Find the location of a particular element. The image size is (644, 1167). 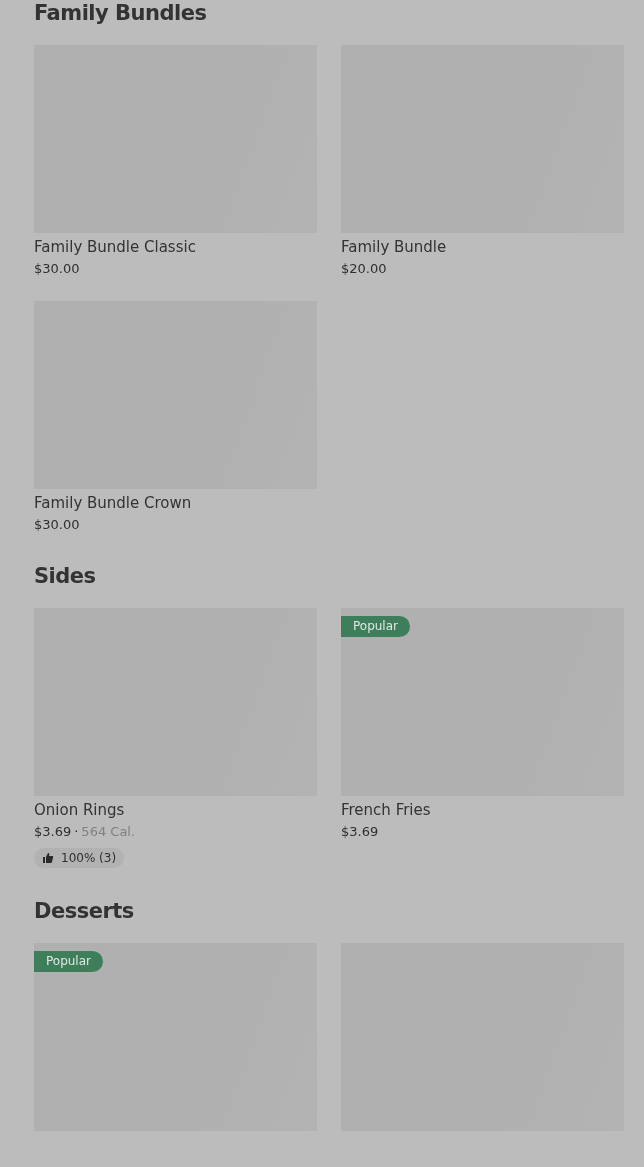

item-price: $20.00 is located at coordinates (364, 269).